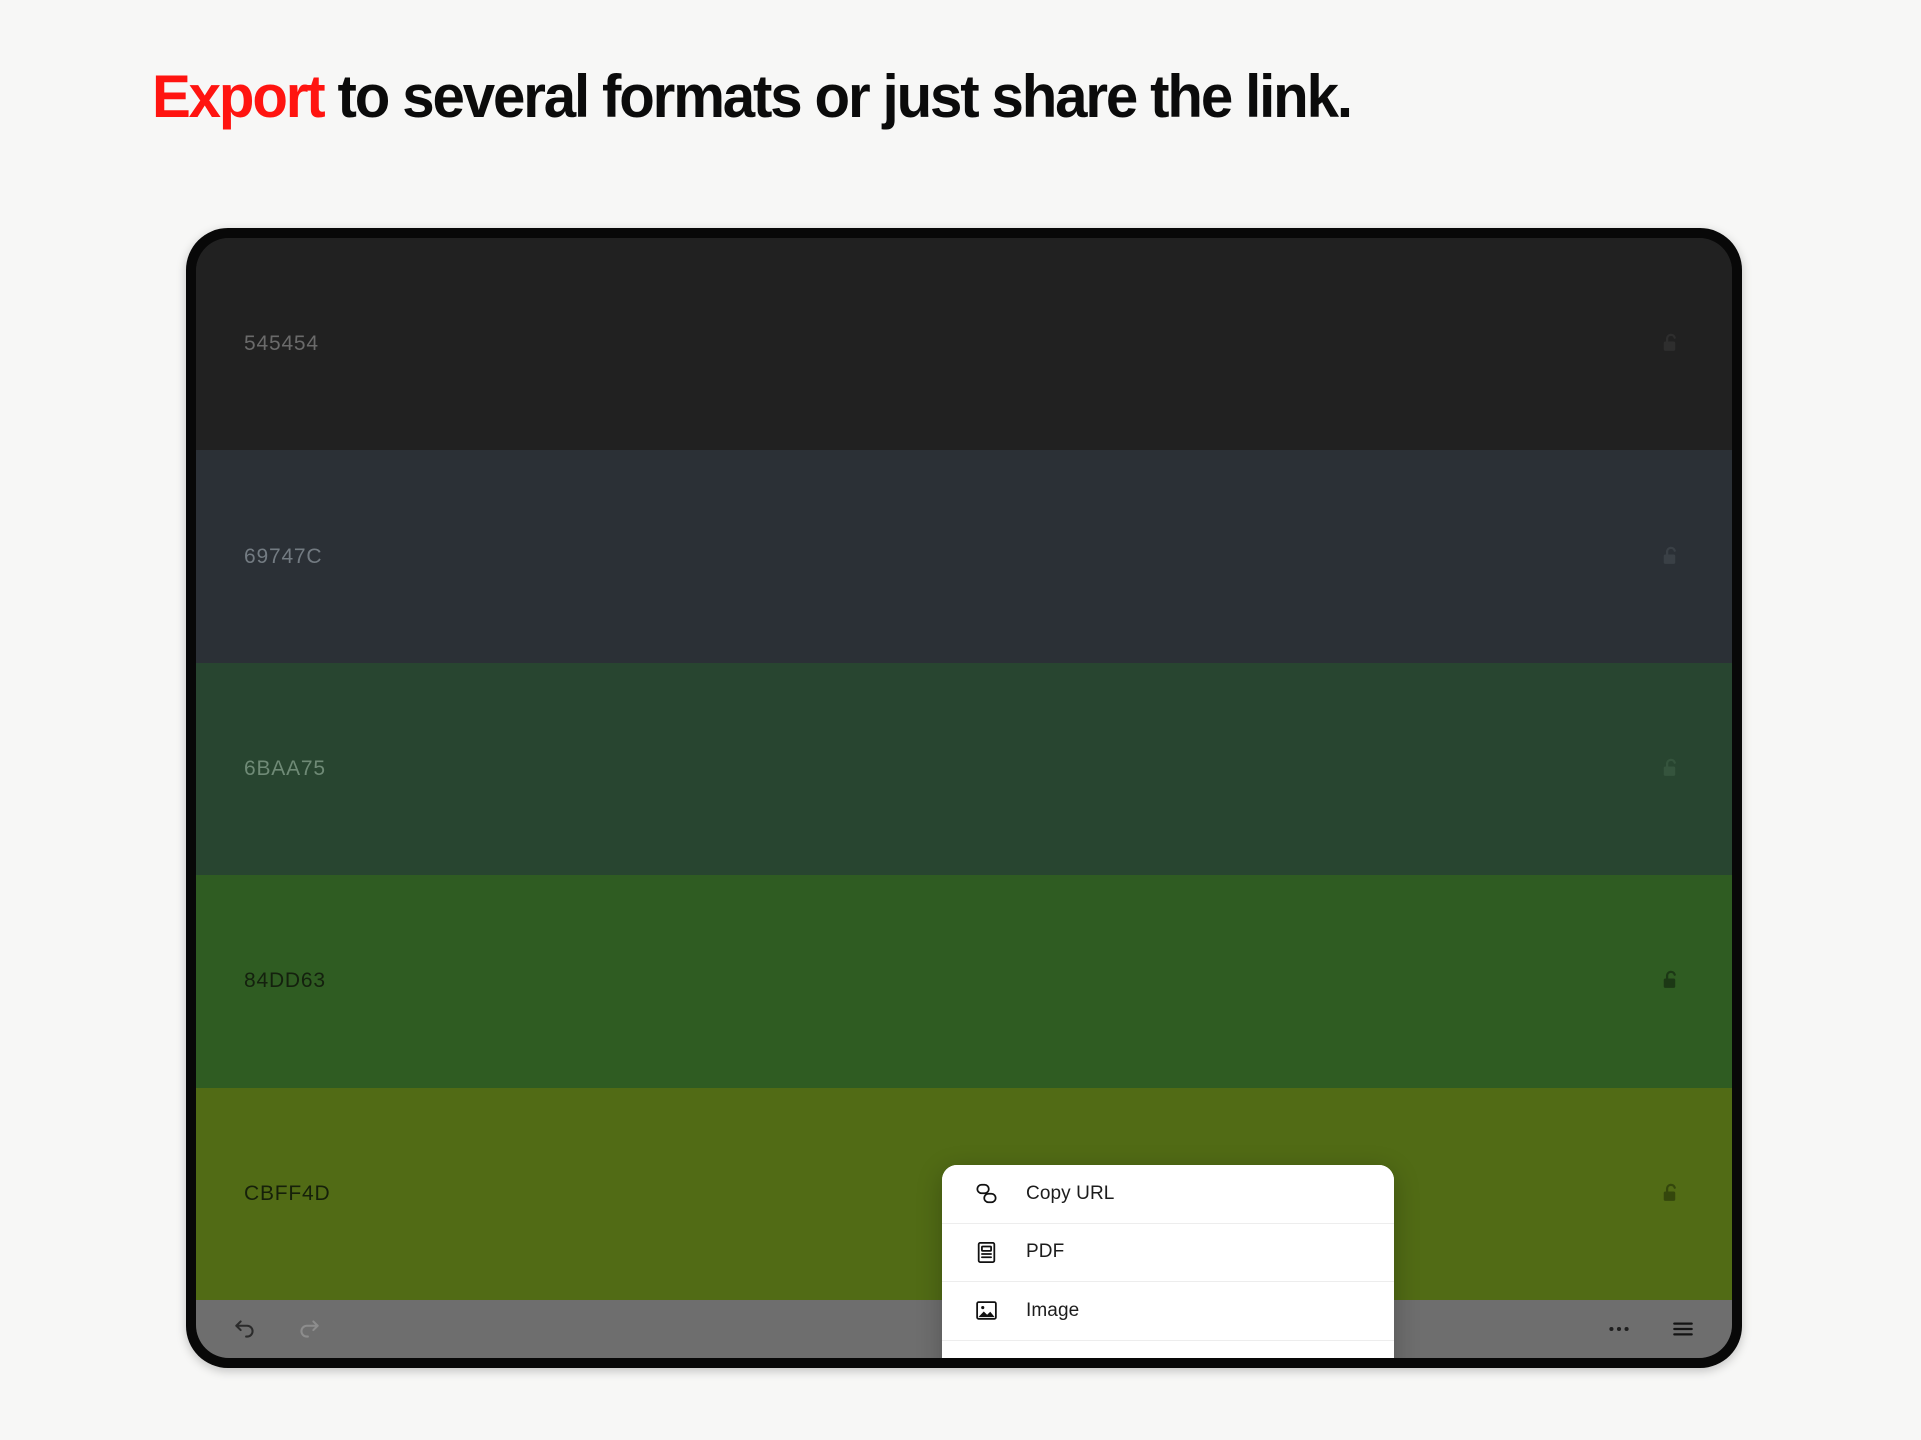 The width and height of the screenshot is (1921, 1440). Describe the element at coordinates (964, 556) in the screenshot. I see `color-swatch-row: 69747C` at that location.